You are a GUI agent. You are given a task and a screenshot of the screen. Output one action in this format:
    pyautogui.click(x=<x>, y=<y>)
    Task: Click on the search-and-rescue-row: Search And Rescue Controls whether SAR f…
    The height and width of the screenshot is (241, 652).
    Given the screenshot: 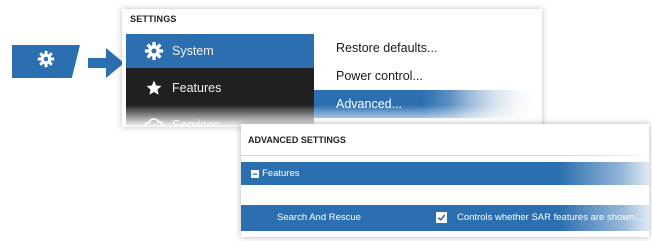 What is the action you would take?
    pyautogui.click(x=445, y=218)
    